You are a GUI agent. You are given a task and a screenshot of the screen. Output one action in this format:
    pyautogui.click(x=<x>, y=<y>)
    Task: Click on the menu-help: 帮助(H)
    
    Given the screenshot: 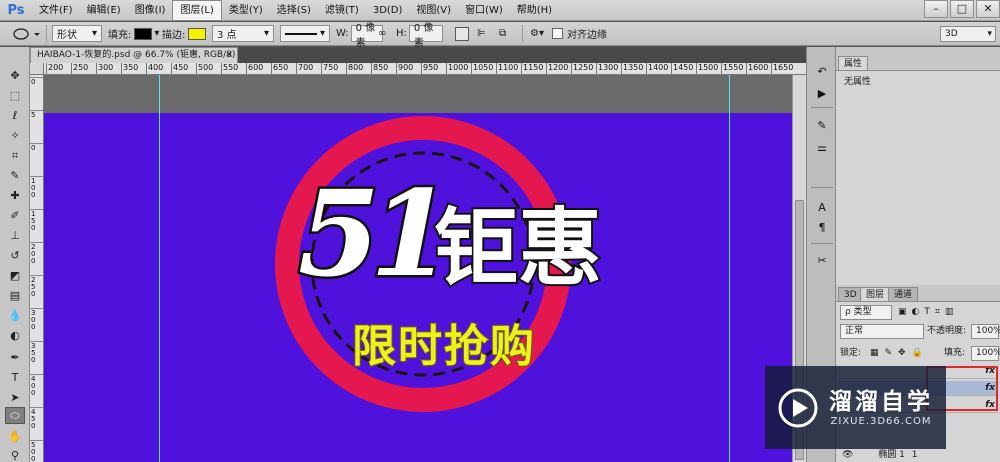 What is the action you would take?
    pyautogui.click(x=534, y=10)
    